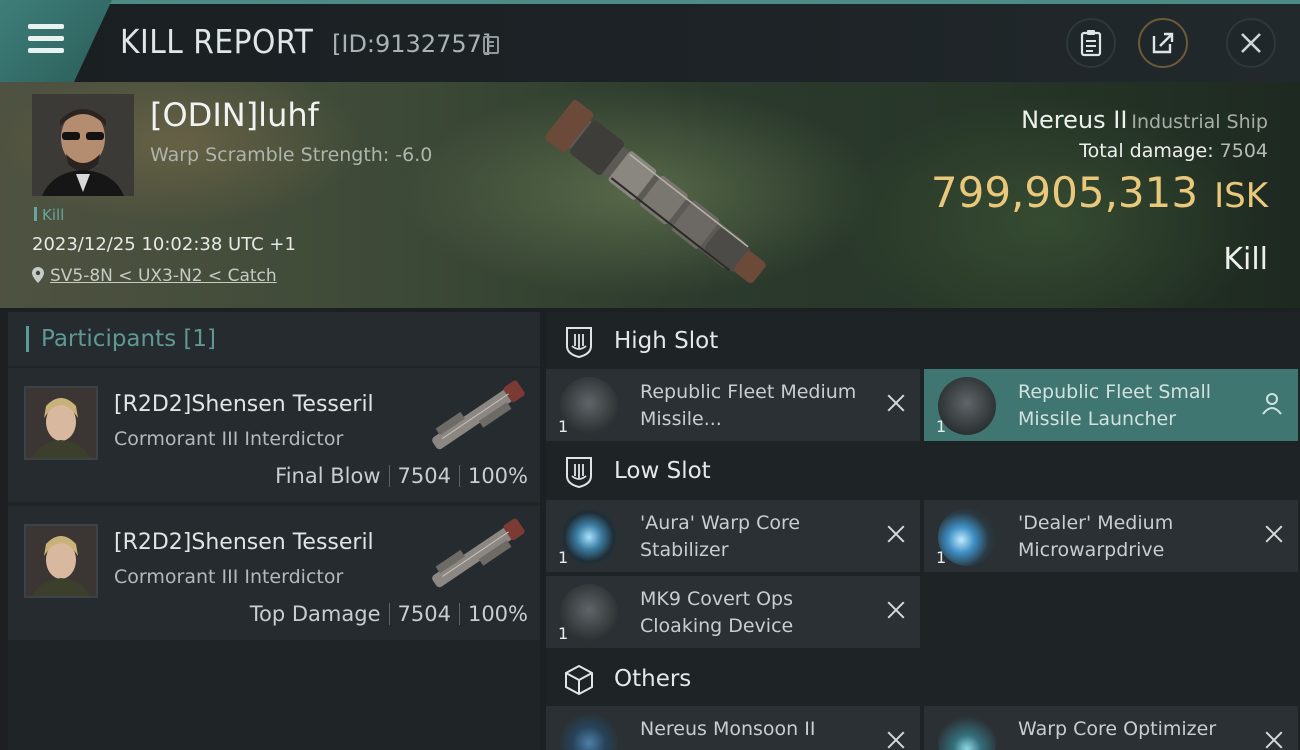 The width and height of the screenshot is (1300, 750). I want to click on participant-role: Final Blow, so click(328, 476).